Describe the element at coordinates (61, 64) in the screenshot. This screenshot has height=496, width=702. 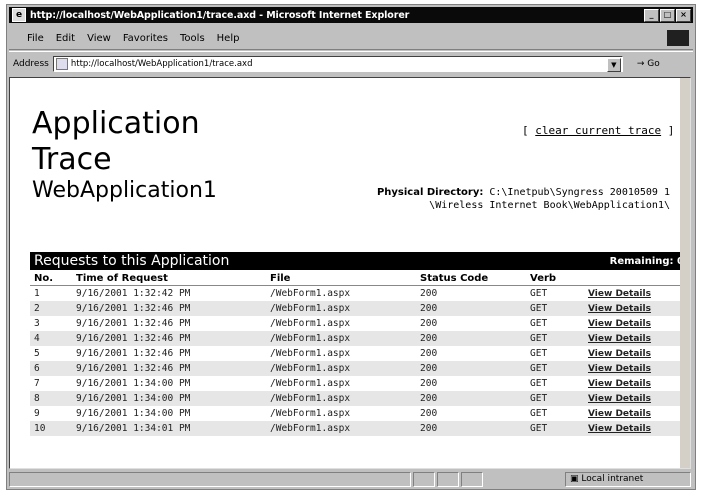
I see `page-icon` at that location.